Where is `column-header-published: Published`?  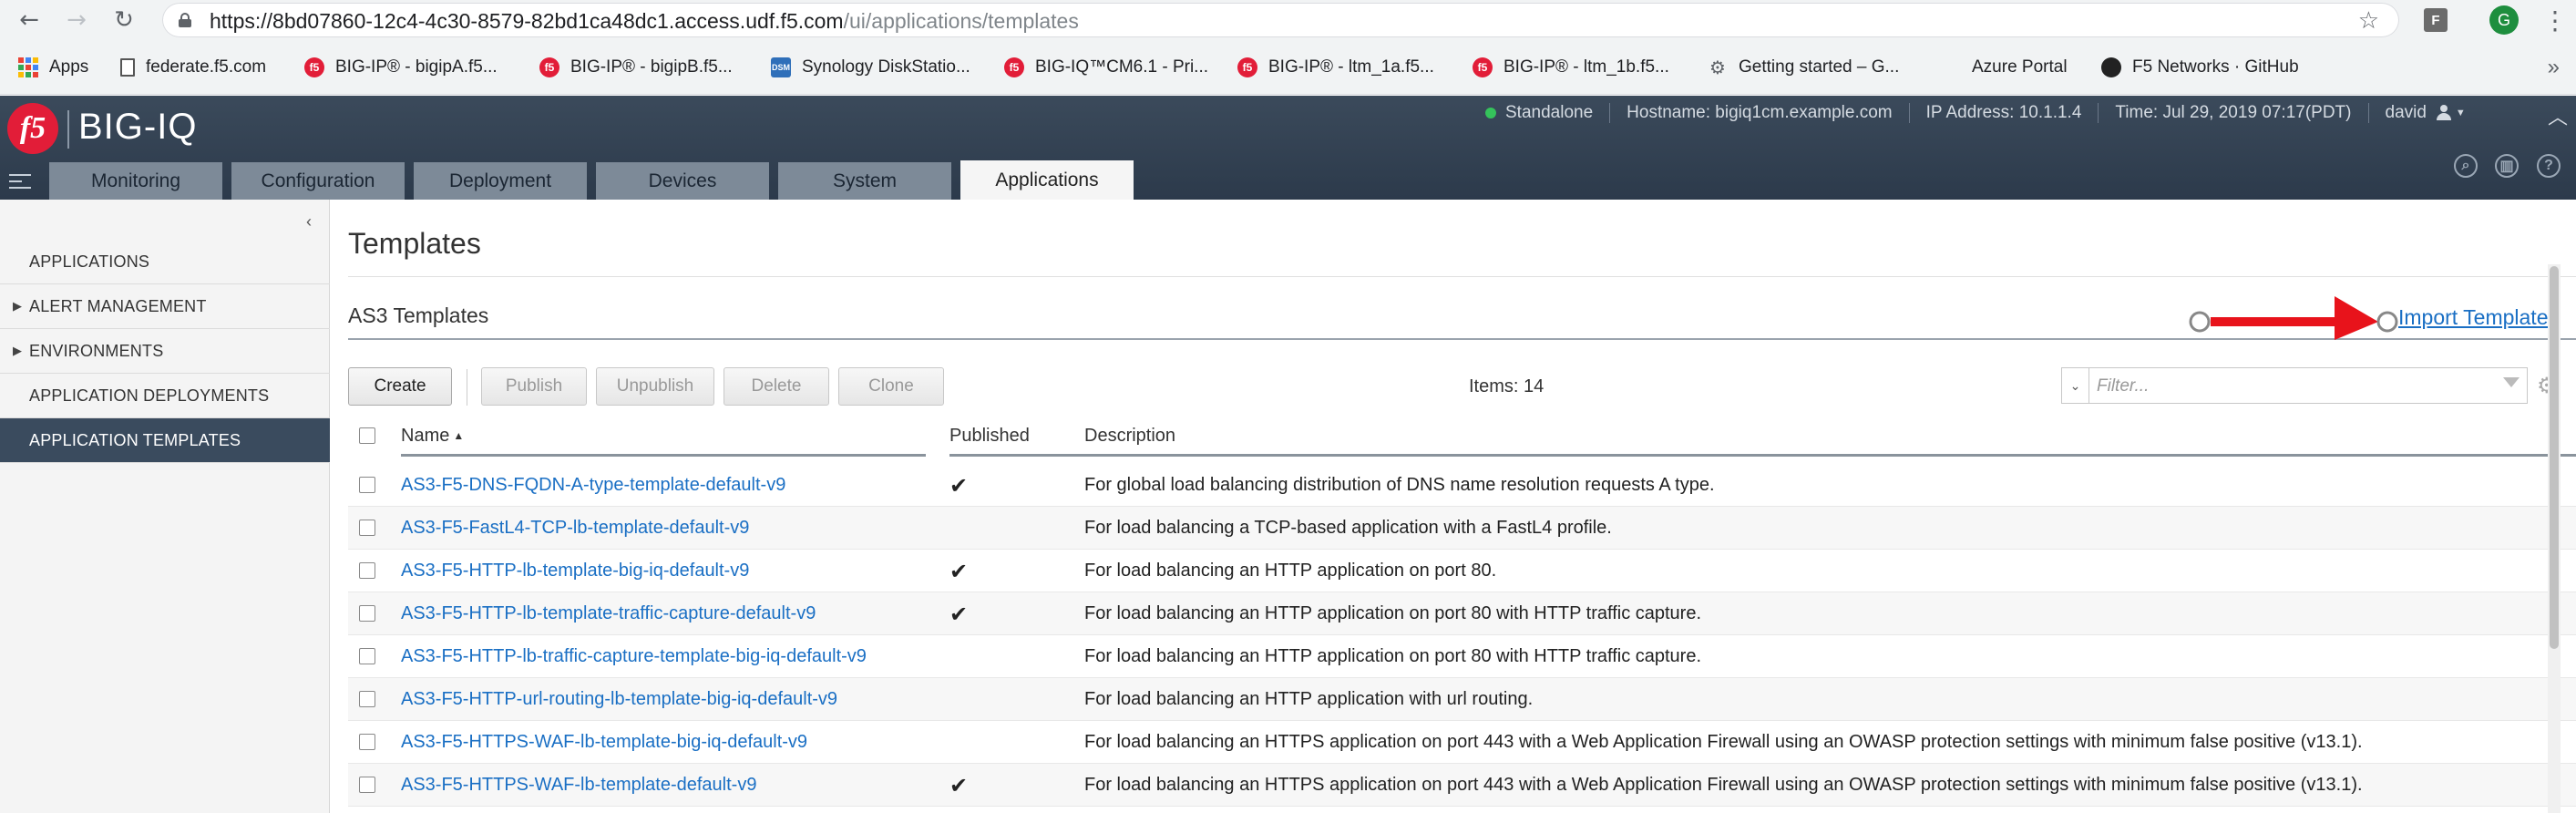
column-header-published: Published is located at coordinates (990, 436).